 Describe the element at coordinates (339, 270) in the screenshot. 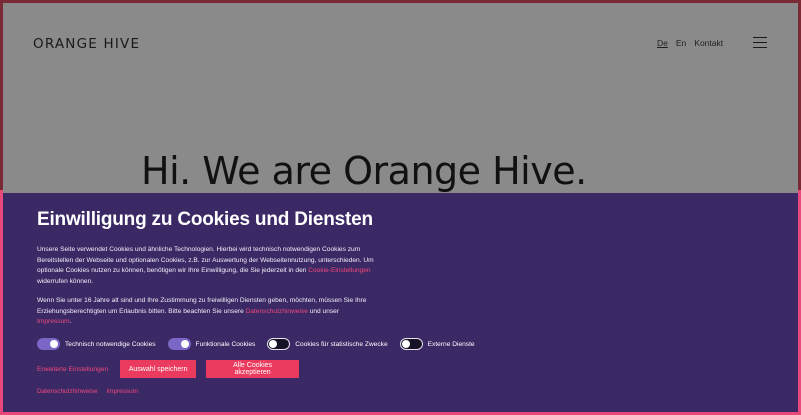

I see `cookie-settings-link: Cookie-Einstellungen` at that location.